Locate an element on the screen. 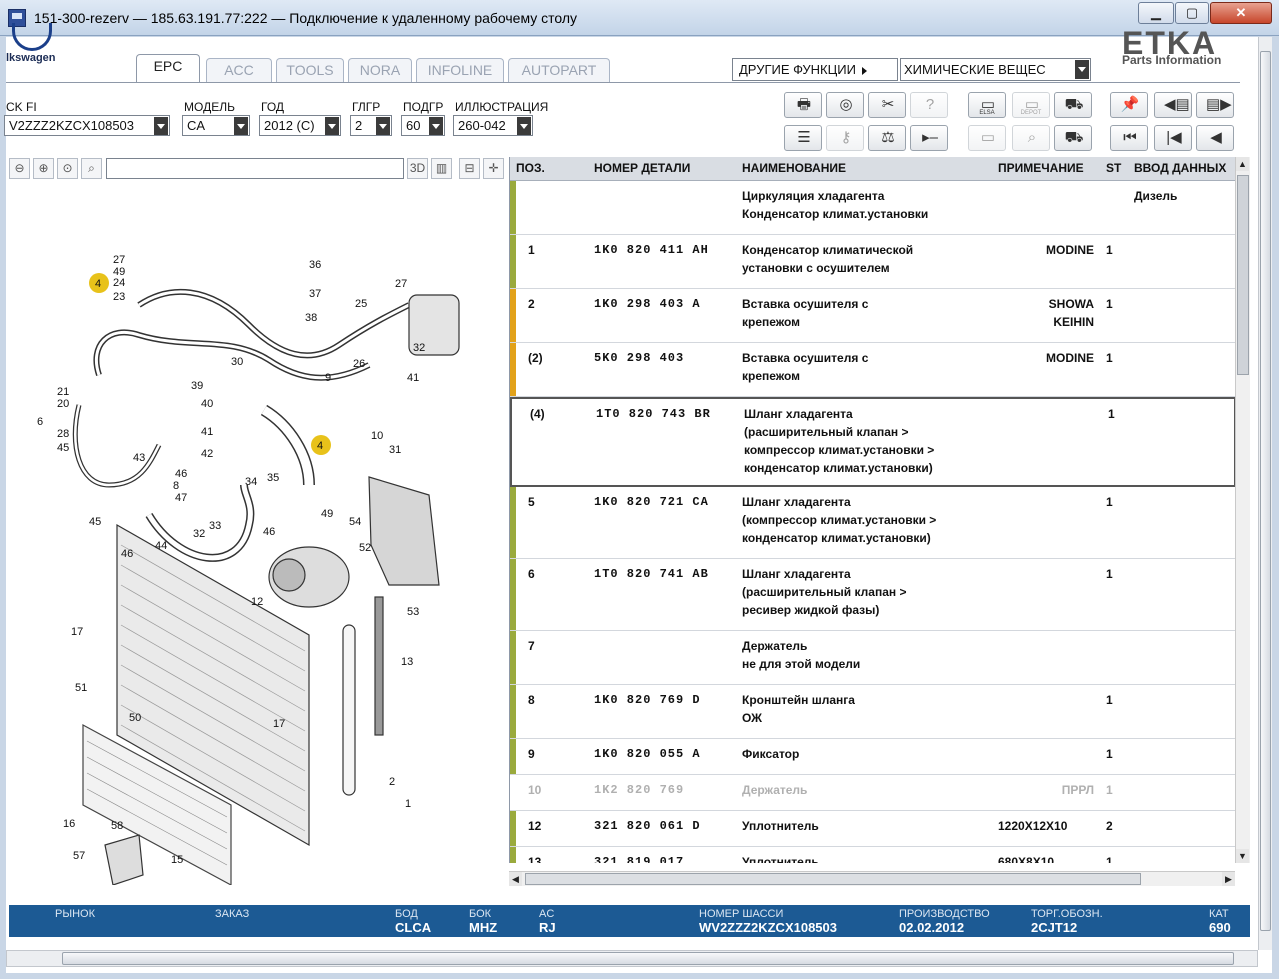  illustration-search-input is located at coordinates (255, 168).